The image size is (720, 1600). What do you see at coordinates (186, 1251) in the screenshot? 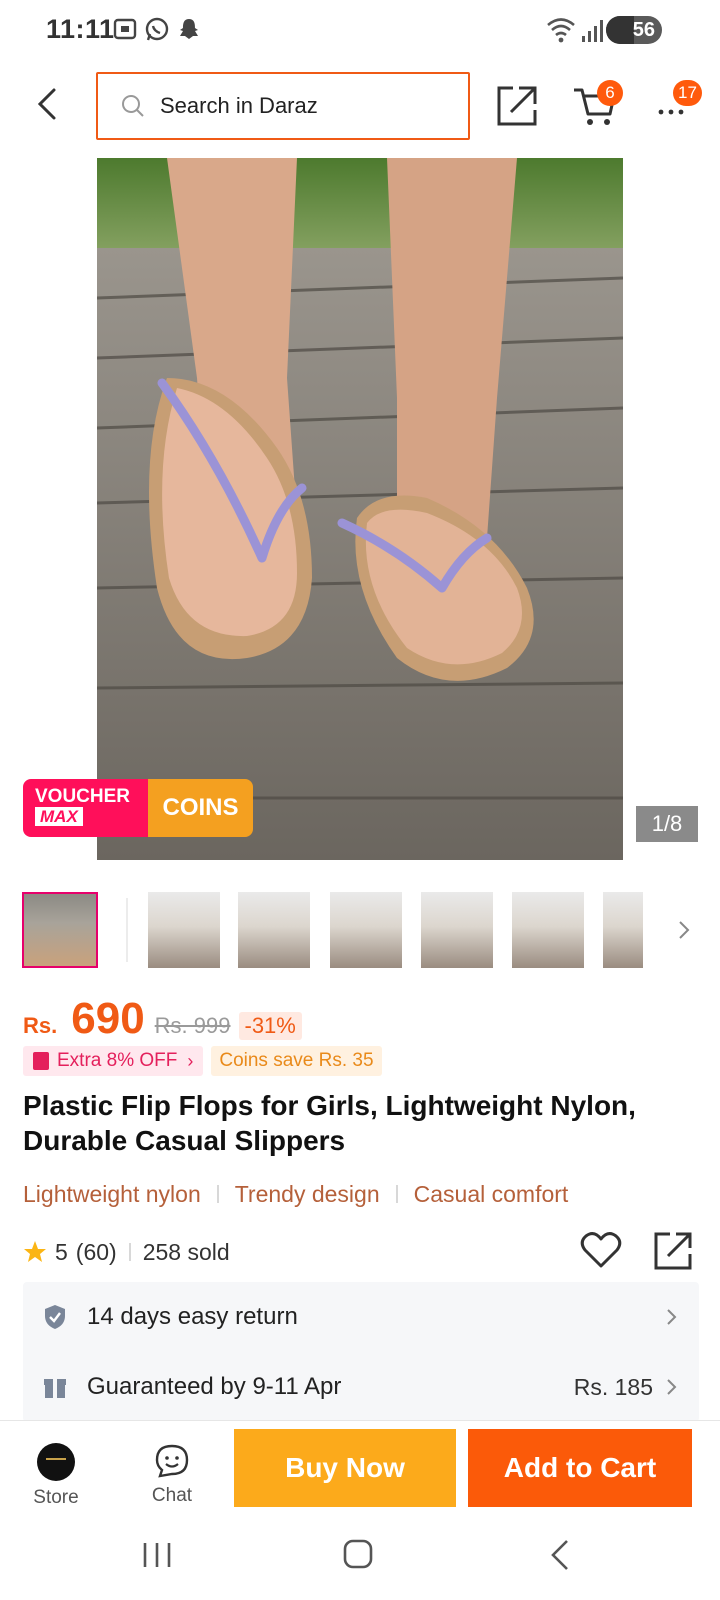
I see `sold-count: 258 sold` at bounding box center [186, 1251].